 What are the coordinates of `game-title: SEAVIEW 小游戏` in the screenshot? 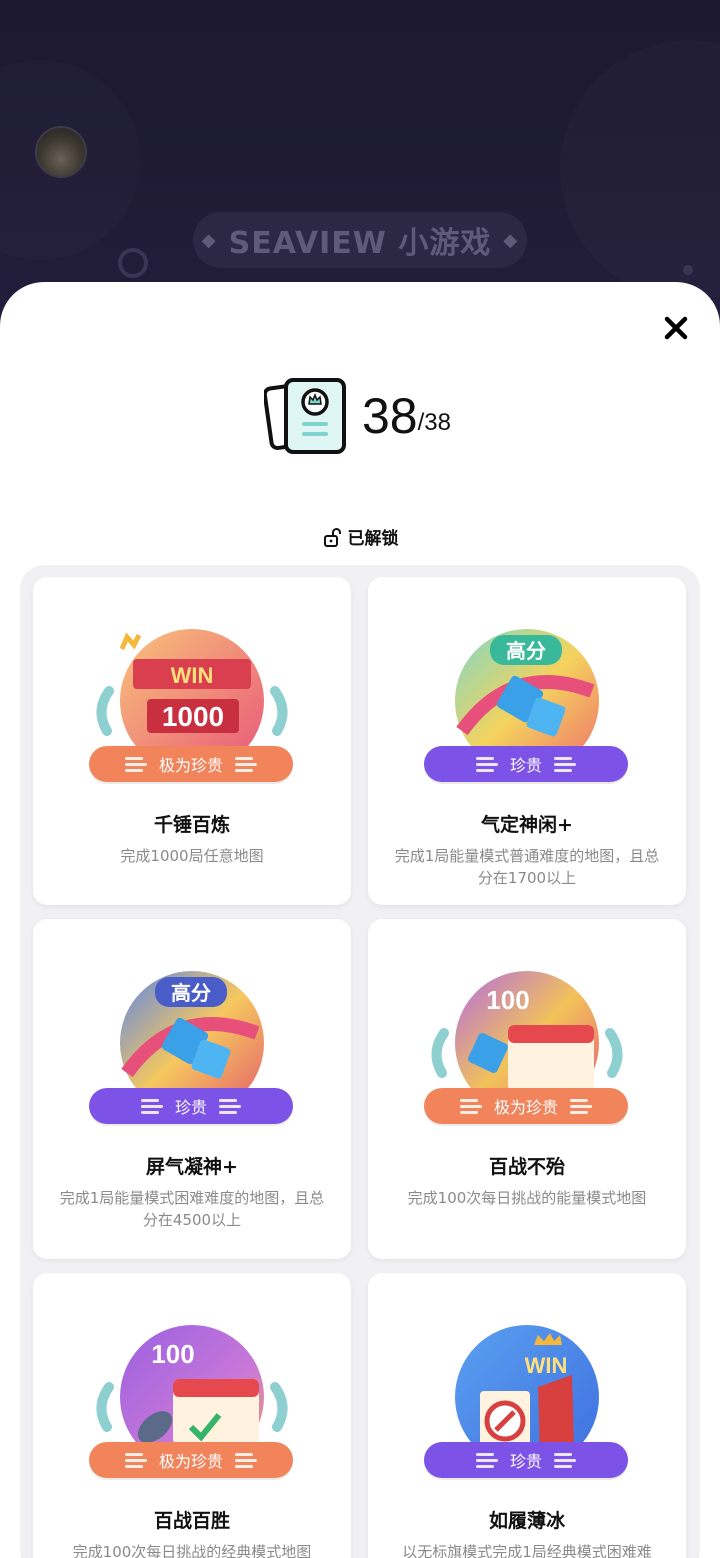 It's located at (360, 243).